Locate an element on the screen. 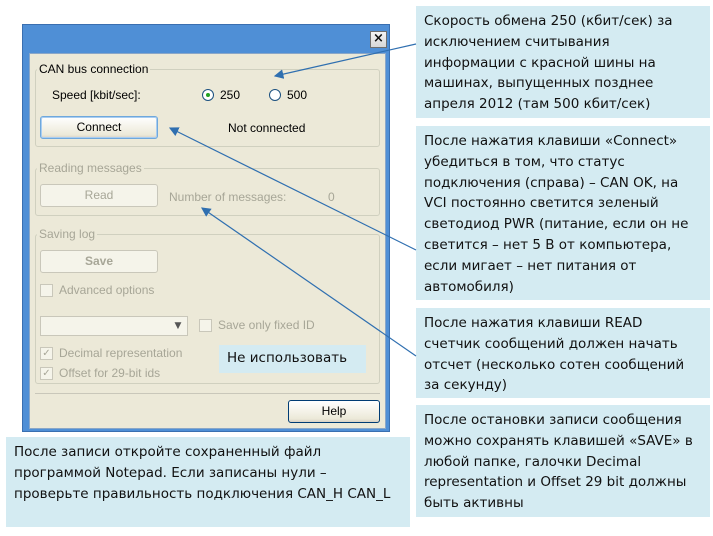 This screenshot has height=536, width=713. help-button: Help is located at coordinates (334, 411).